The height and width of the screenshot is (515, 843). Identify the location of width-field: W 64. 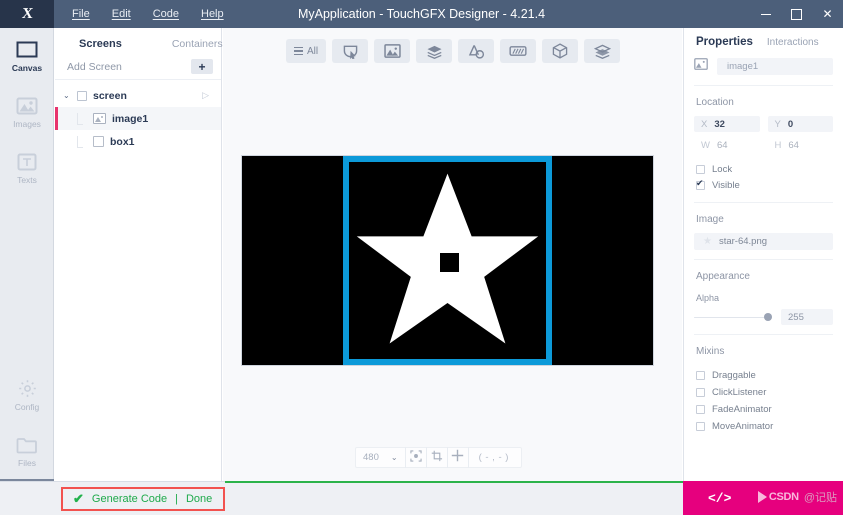
(727, 145).